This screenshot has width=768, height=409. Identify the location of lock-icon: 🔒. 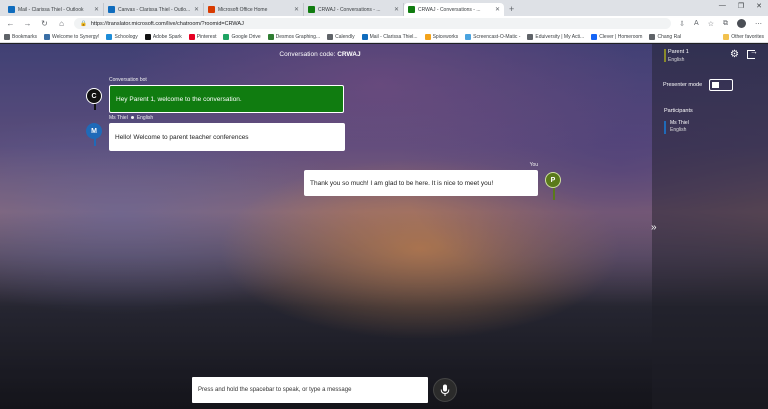
(83, 23).